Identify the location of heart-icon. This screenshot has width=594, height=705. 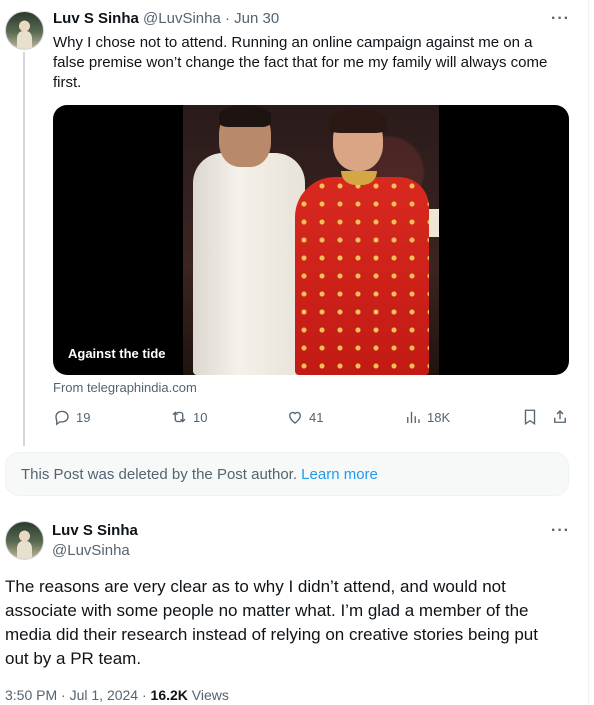
(295, 417).